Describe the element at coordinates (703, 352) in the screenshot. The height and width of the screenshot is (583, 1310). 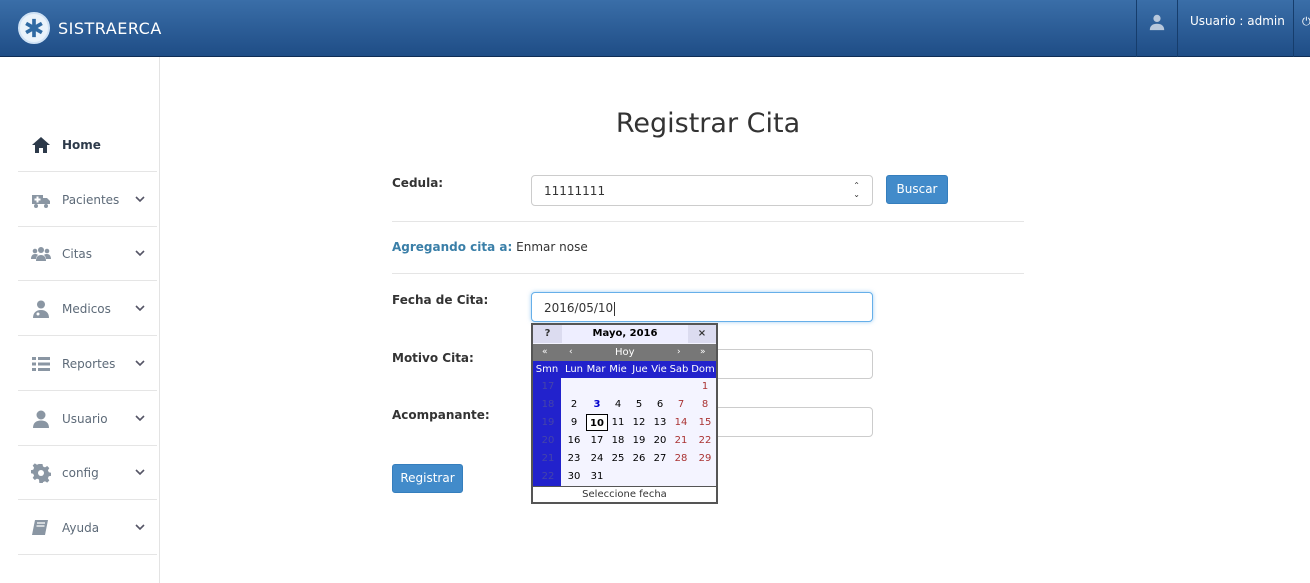
I see `next-year-button: »` at that location.